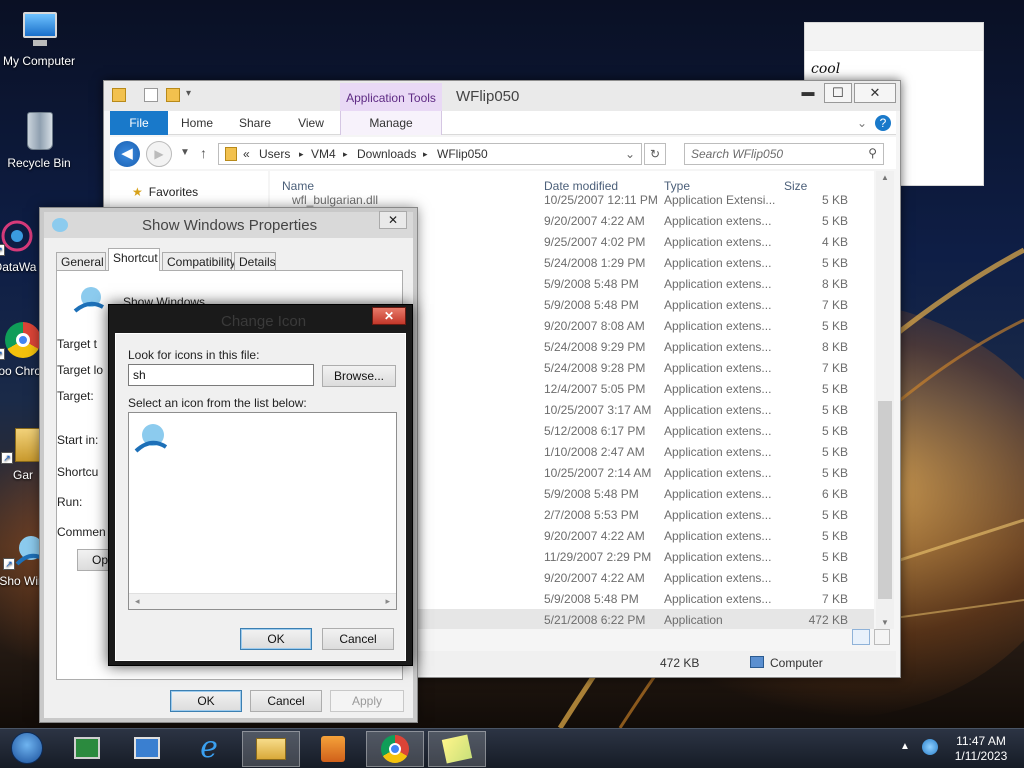 This screenshot has height=768, width=1024. What do you see at coordinates (274, 154) in the screenshot?
I see `breadcrumb-users: Users` at bounding box center [274, 154].